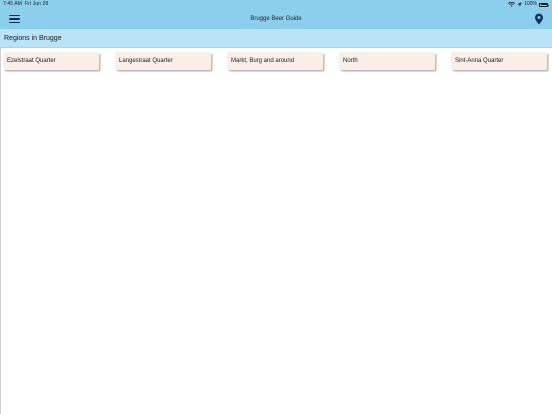 Image resolution: width=552 pixels, height=414 pixels. What do you see at coordinates (37, 4) in the screenshot?
I see `status-date: Fri Jun 28` at bounding box center [37, 4].